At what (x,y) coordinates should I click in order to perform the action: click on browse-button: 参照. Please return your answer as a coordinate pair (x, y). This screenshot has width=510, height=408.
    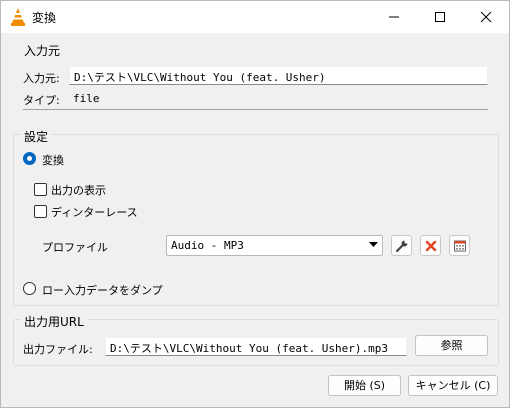
    Looking at the image, I should click on (451, 345).